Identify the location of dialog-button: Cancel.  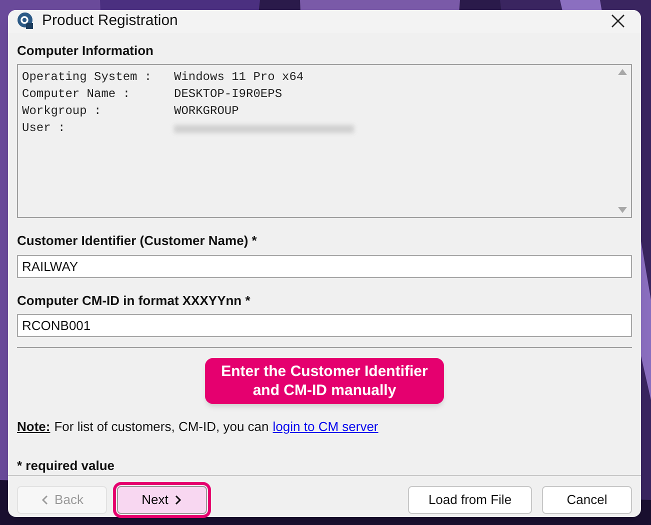
(587, 500).